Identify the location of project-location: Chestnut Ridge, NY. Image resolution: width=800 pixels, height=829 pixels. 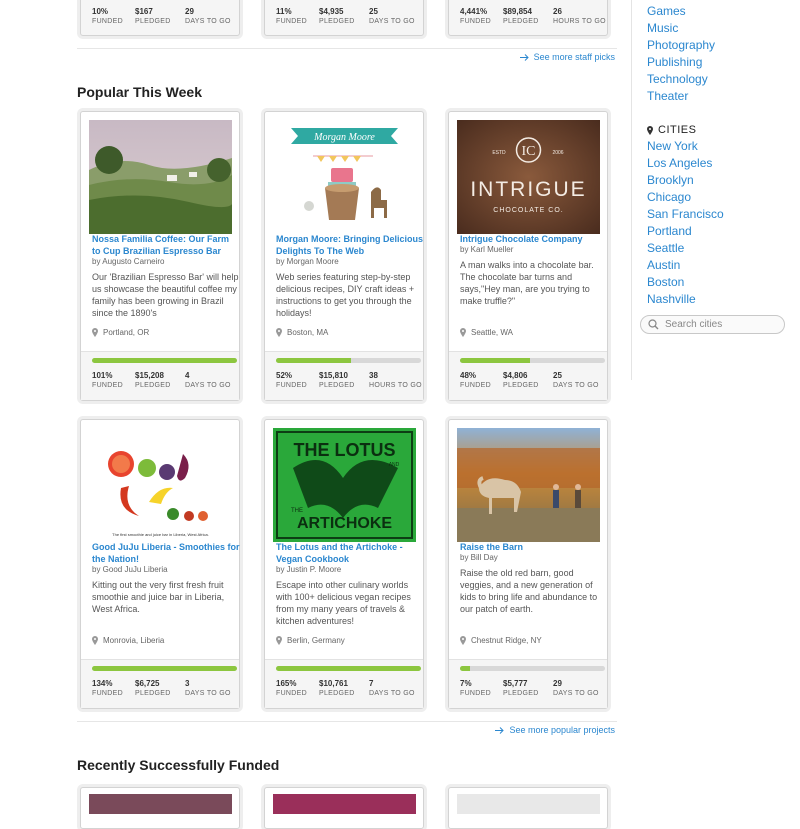
(501, 640).